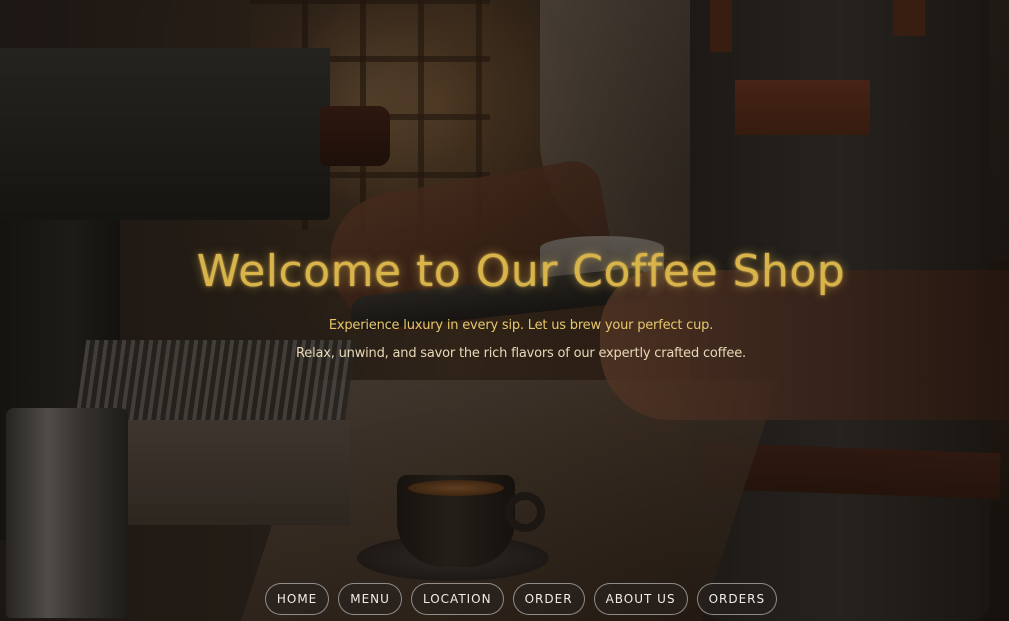 Image resolution: width=1009 pixels, height=621 pixels. What do you see at coordinates (457, 599) in the screenshot?
I see `nav-location-button: LOCATION` at bounding box center [457, 599].